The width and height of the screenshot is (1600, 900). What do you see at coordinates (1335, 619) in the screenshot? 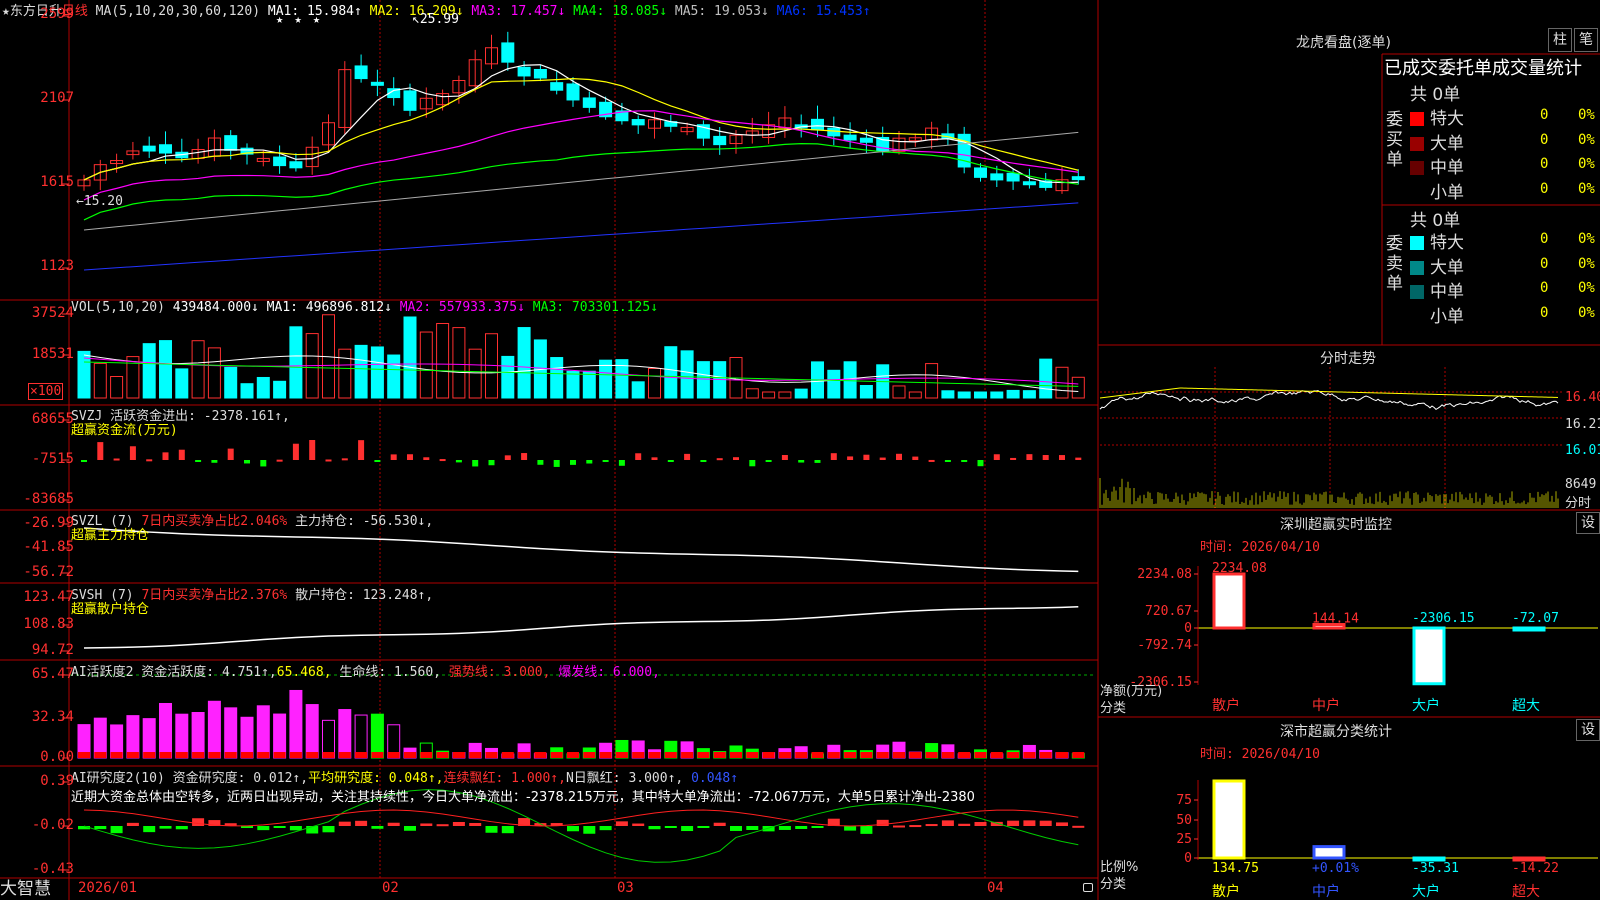
I see `bar-value-label: 144.14` at bounding box center [1335, 619].